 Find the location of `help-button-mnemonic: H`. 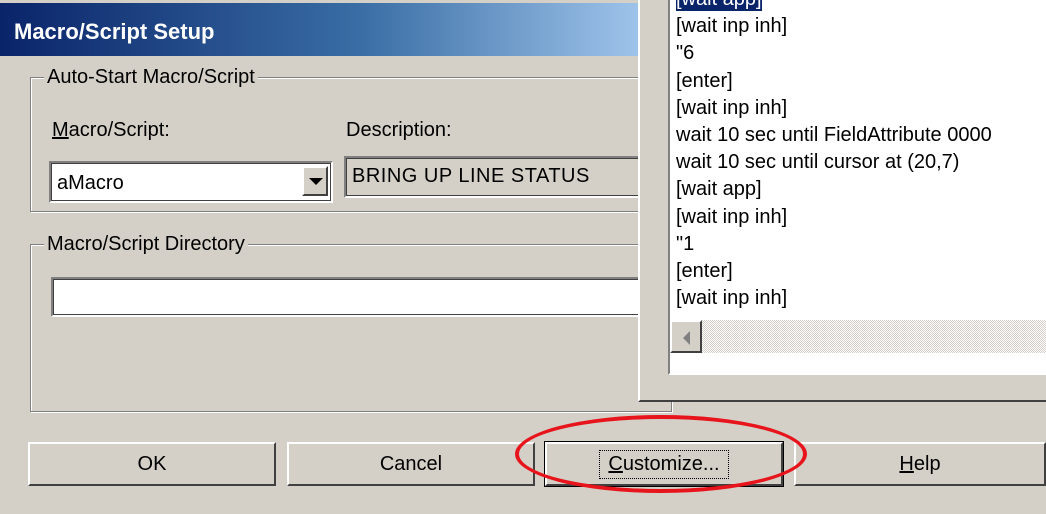

help-button-mnemonic: H is located at coordinates (906, 463).